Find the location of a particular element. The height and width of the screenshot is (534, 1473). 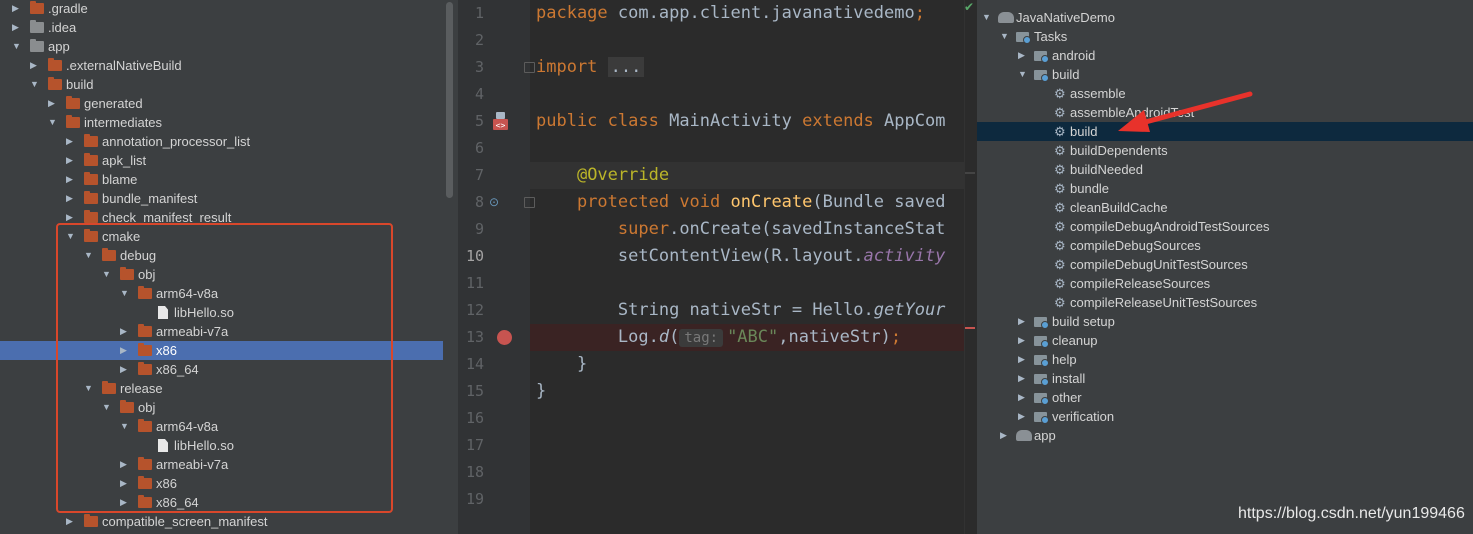

gradle-tree-item: ▶ install is located at coordinates (1225, 378).